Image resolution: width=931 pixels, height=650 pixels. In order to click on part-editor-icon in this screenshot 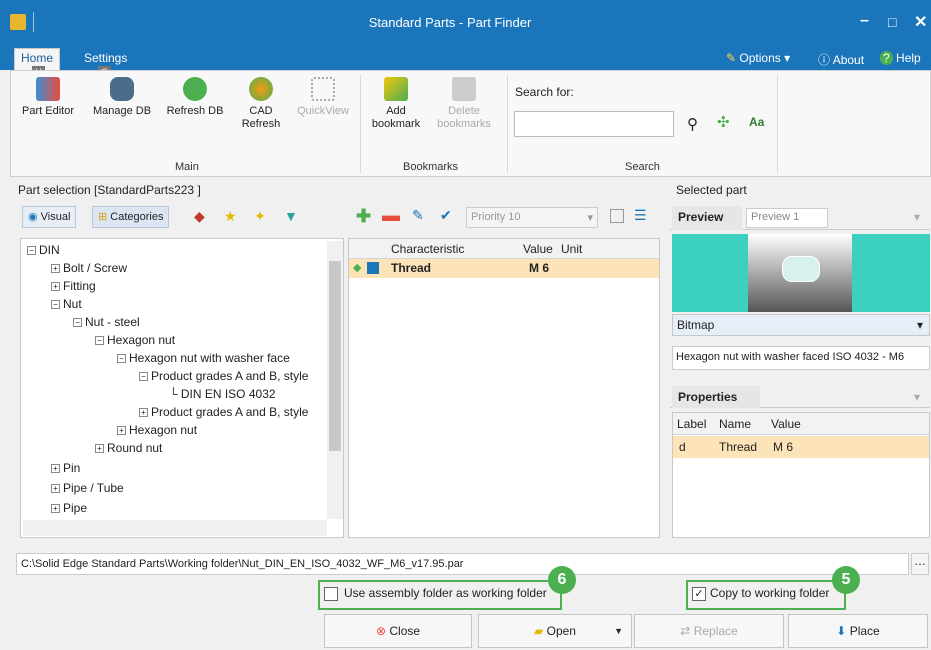, I will do `click(48, 89)`.